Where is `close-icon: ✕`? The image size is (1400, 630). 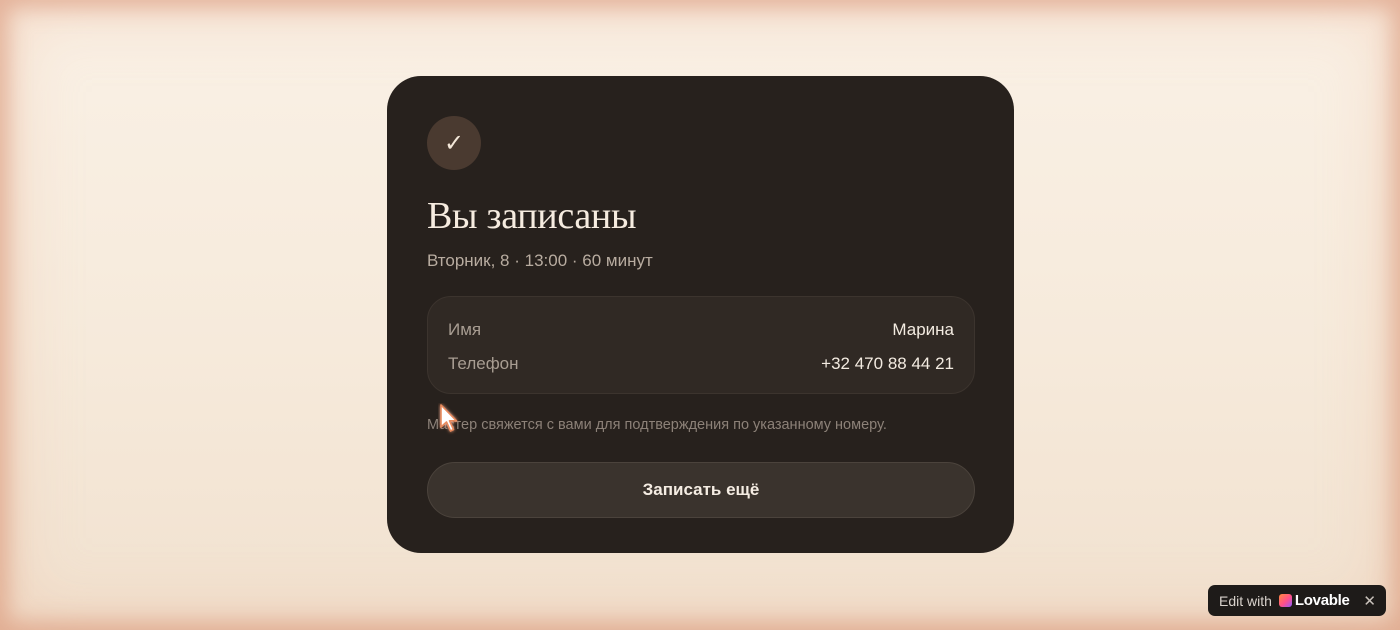 close-icon: ✕ is located at coordinates (1369, 601).